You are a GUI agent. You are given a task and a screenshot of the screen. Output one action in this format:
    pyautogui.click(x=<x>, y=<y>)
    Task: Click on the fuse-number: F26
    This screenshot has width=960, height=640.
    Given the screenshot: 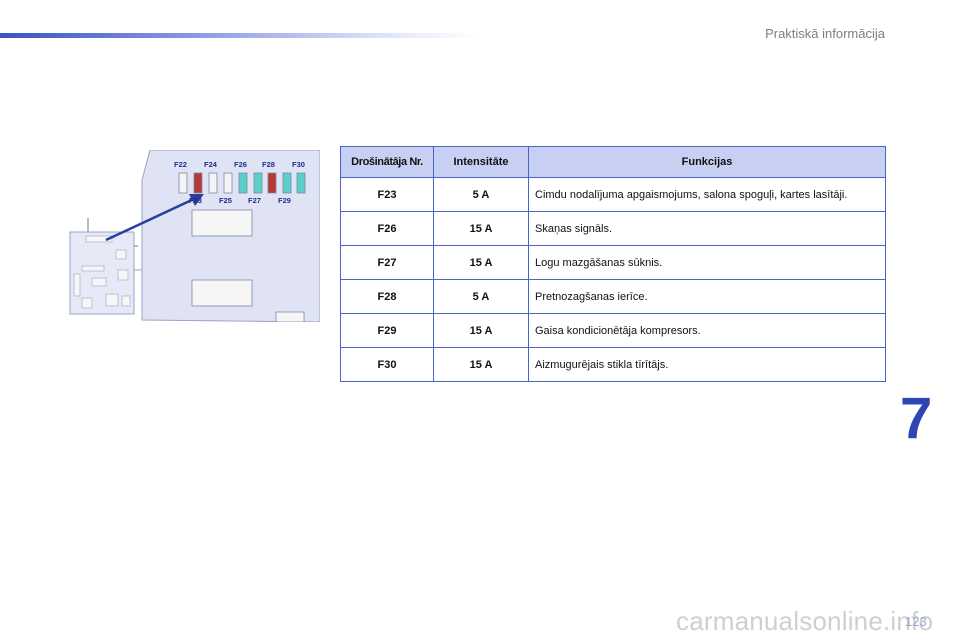 What is the action you would take?
    pyautogui.click(x=387, y=228)
    